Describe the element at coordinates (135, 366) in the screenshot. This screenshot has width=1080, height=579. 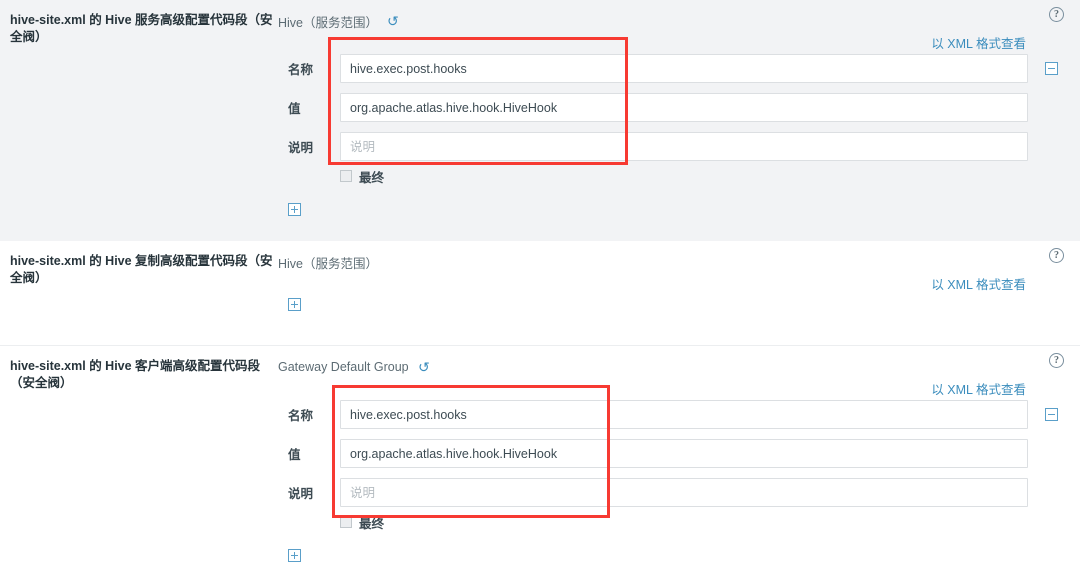
I see `property-name-line1: hive-site.xml 的 Hive 客户端高级配置代码段` at that location.